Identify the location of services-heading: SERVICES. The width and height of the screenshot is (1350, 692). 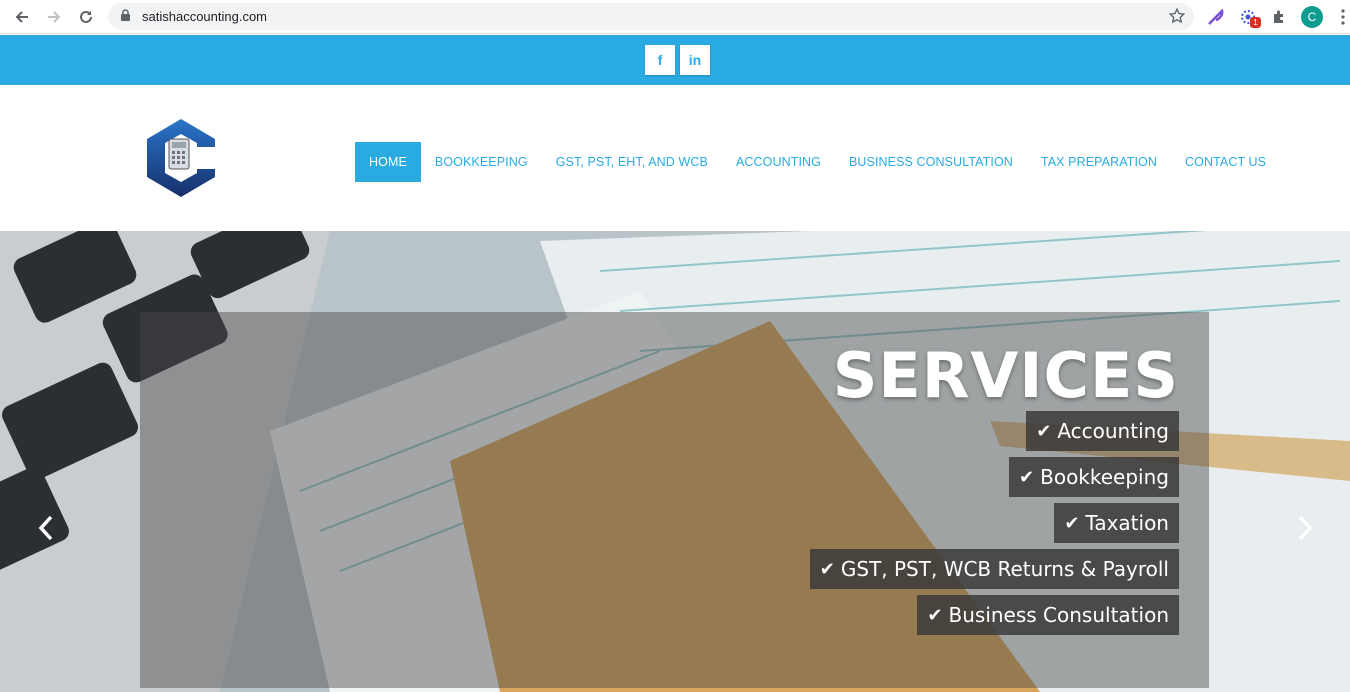
(1005, 375).